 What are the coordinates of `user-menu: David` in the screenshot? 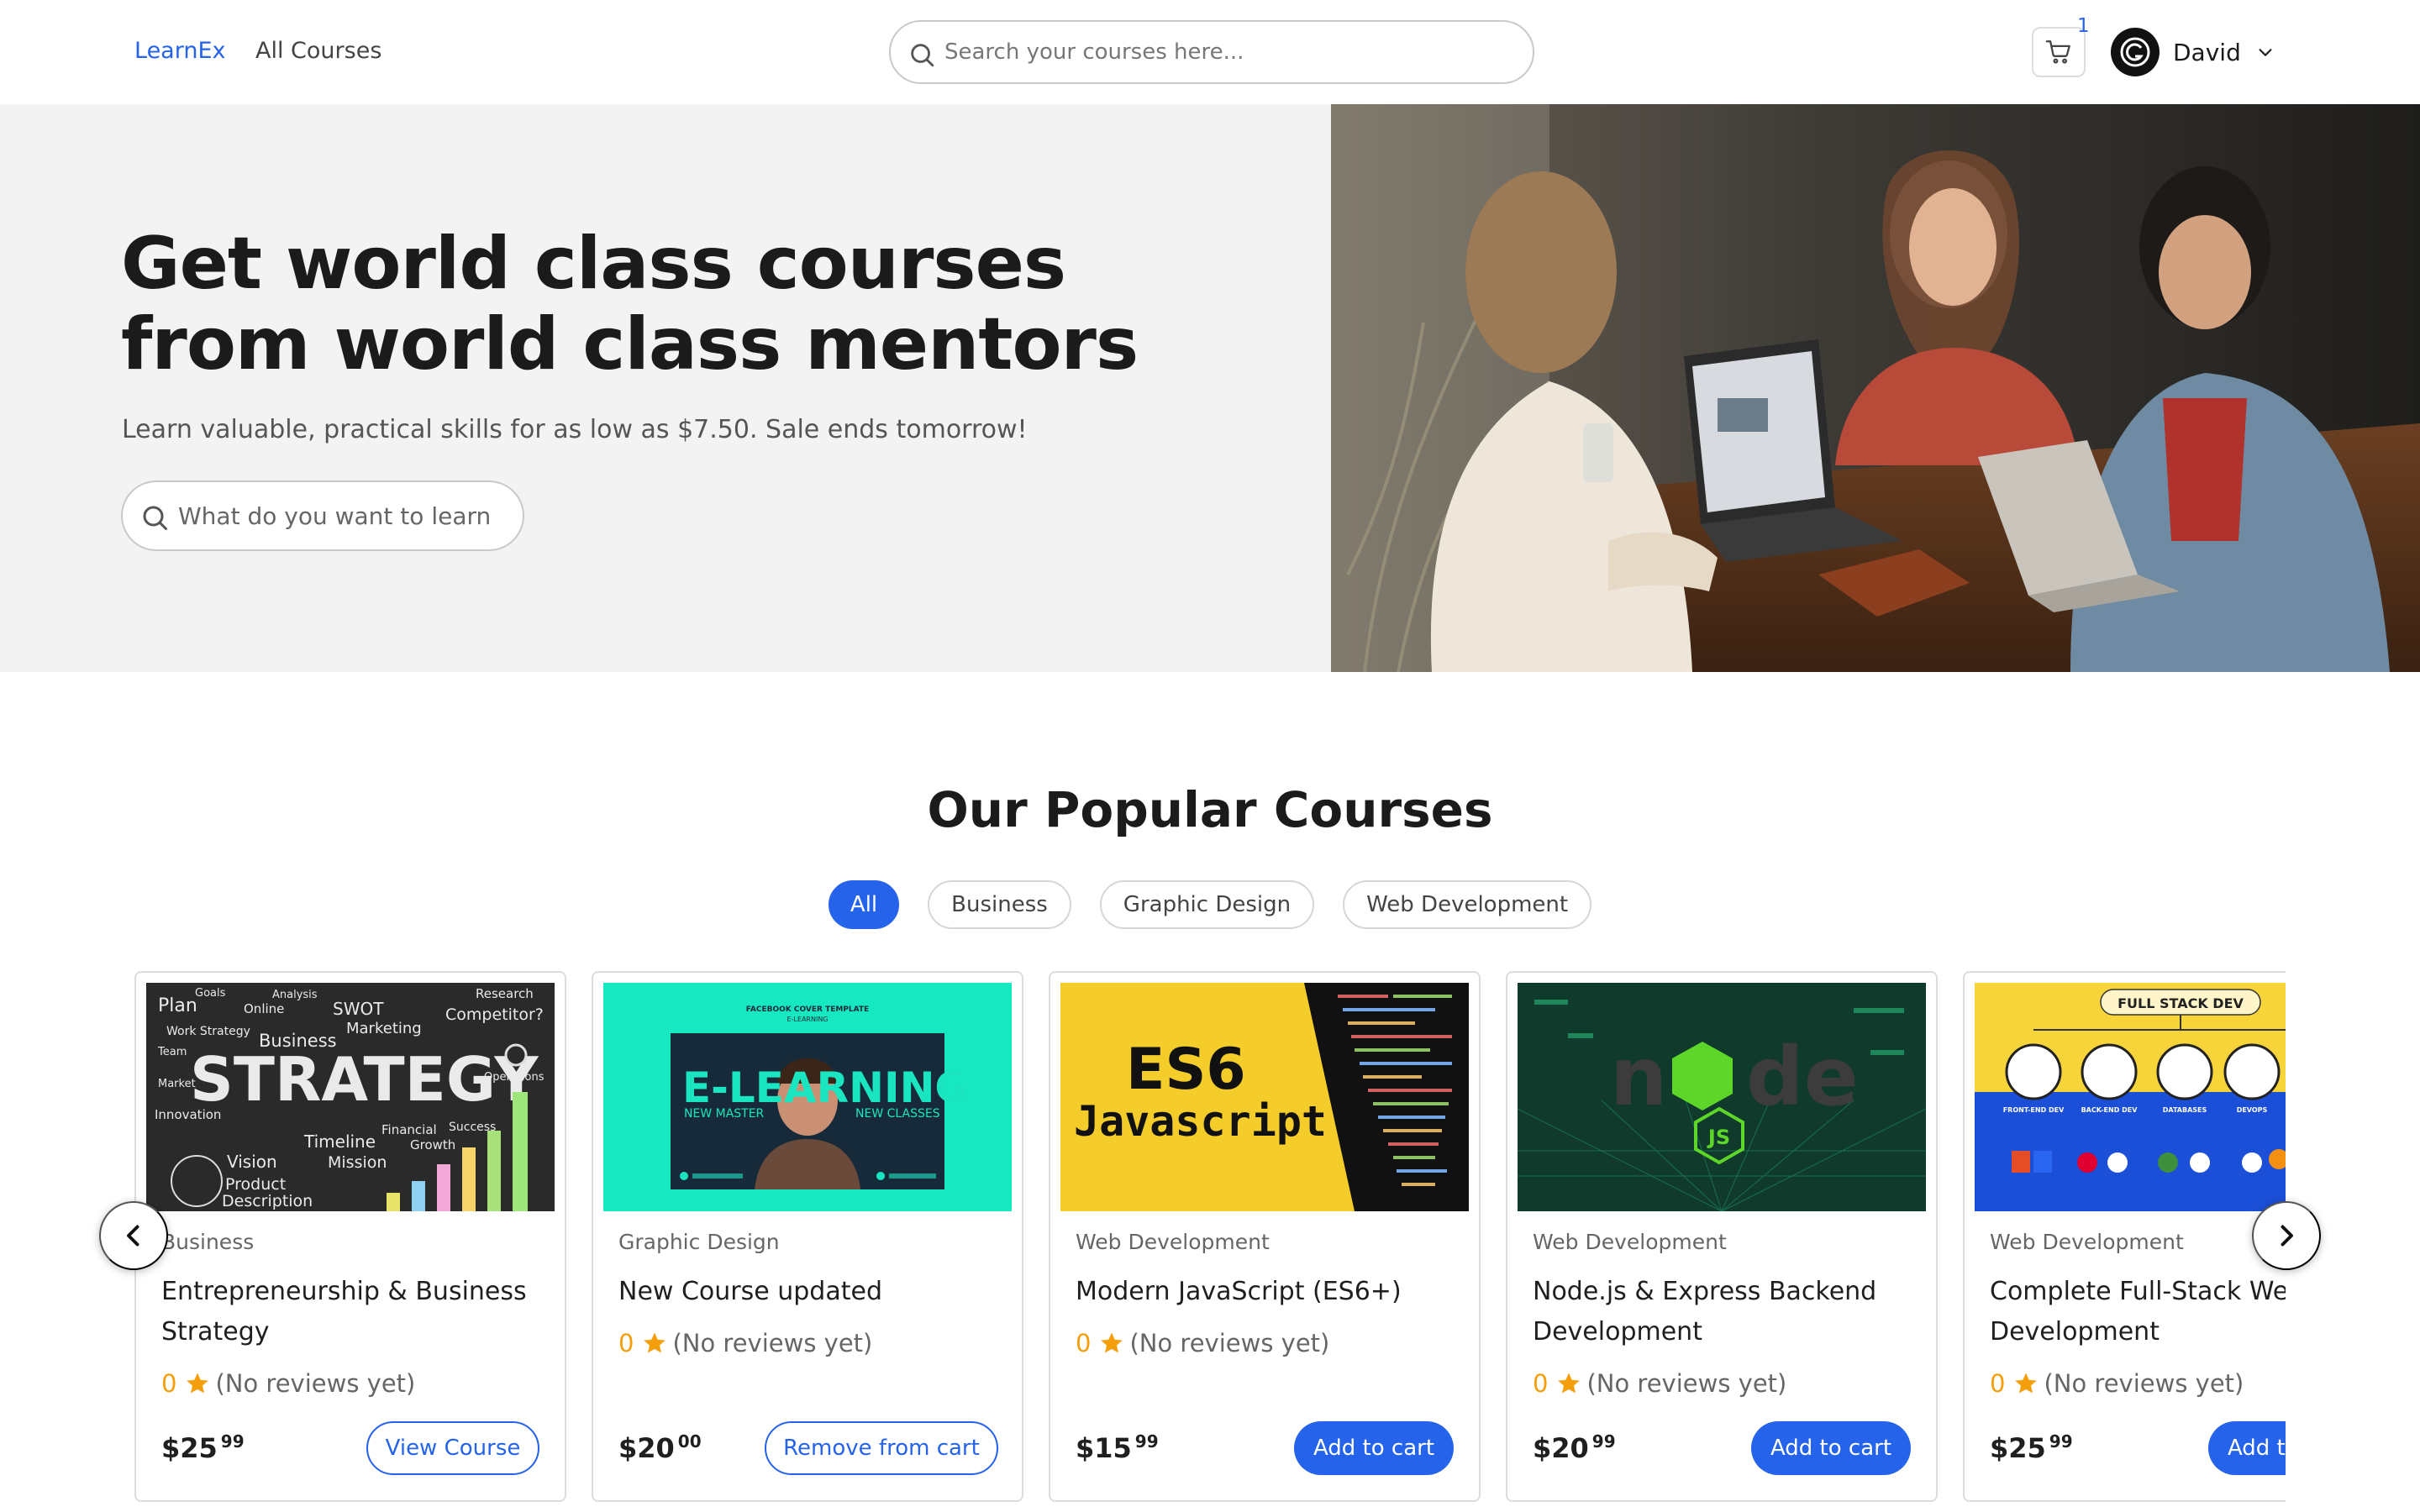 It's located at (2193, 52).